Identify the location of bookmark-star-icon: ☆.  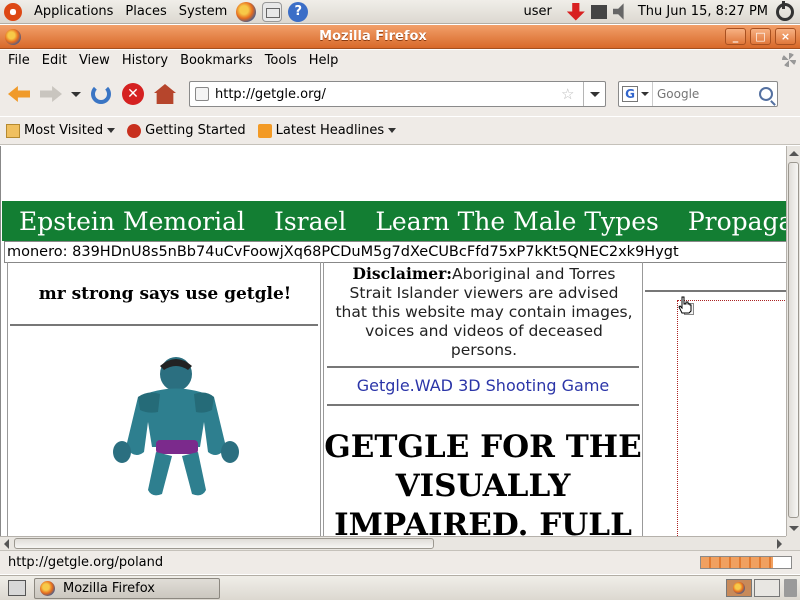
(569, 94).